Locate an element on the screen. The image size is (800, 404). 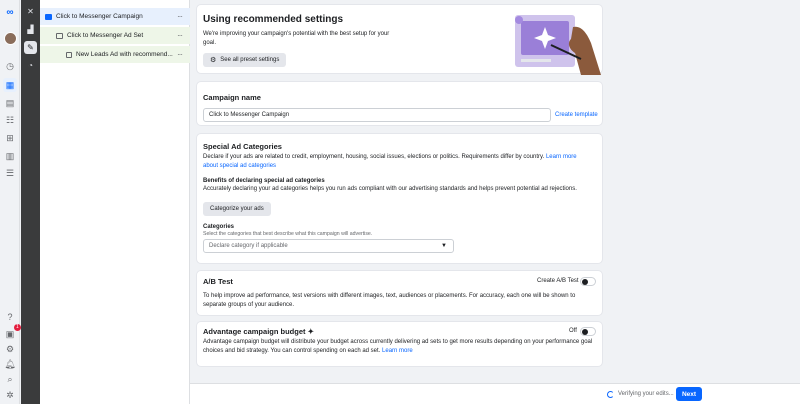
profile-avatar is located at coordinates (10, 38).